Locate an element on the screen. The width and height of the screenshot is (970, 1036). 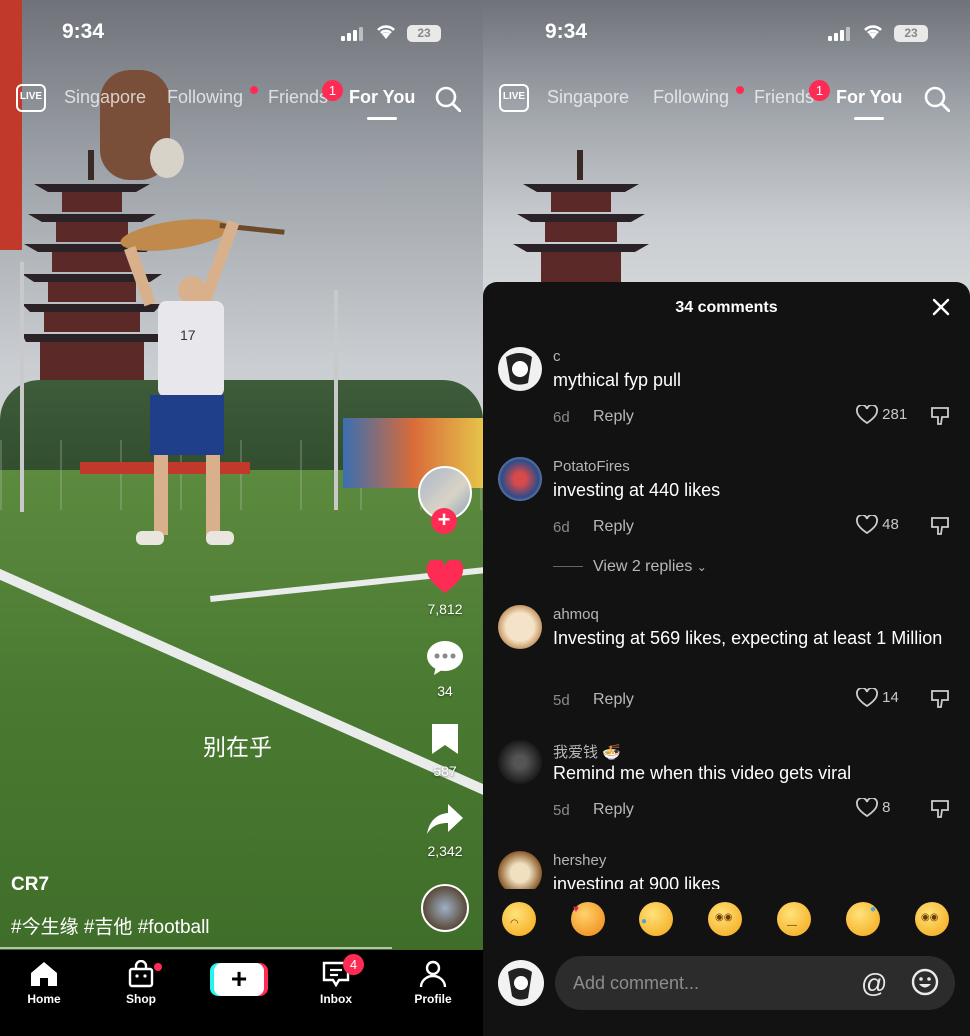
shopping-bag-icon is located at coordinates (141, 974).